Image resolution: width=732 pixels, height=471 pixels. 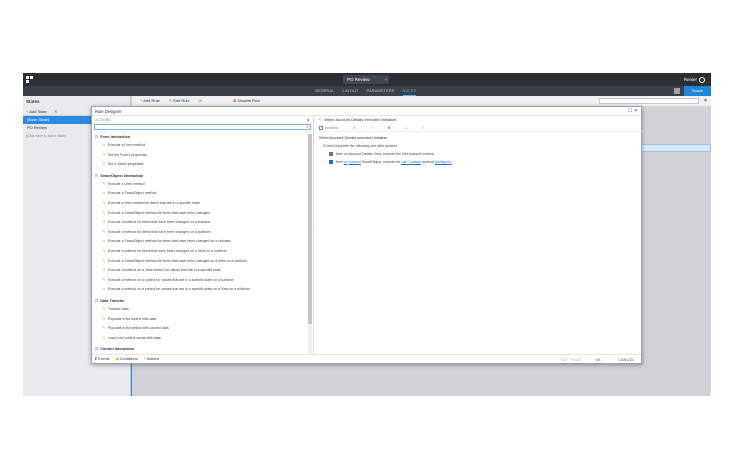 I want to click on move-up-icon: ▵, so click(x=406, y=128).